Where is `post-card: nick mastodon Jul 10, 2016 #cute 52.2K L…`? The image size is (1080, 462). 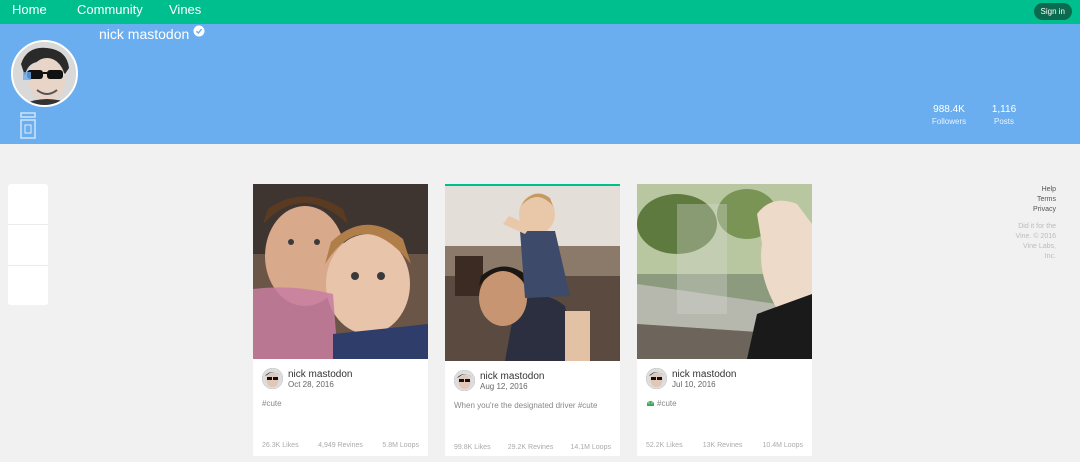
post-card: nick mastodon Jul 10, 2016 #cute 52.2K L… is located at coordinates (724, 320).